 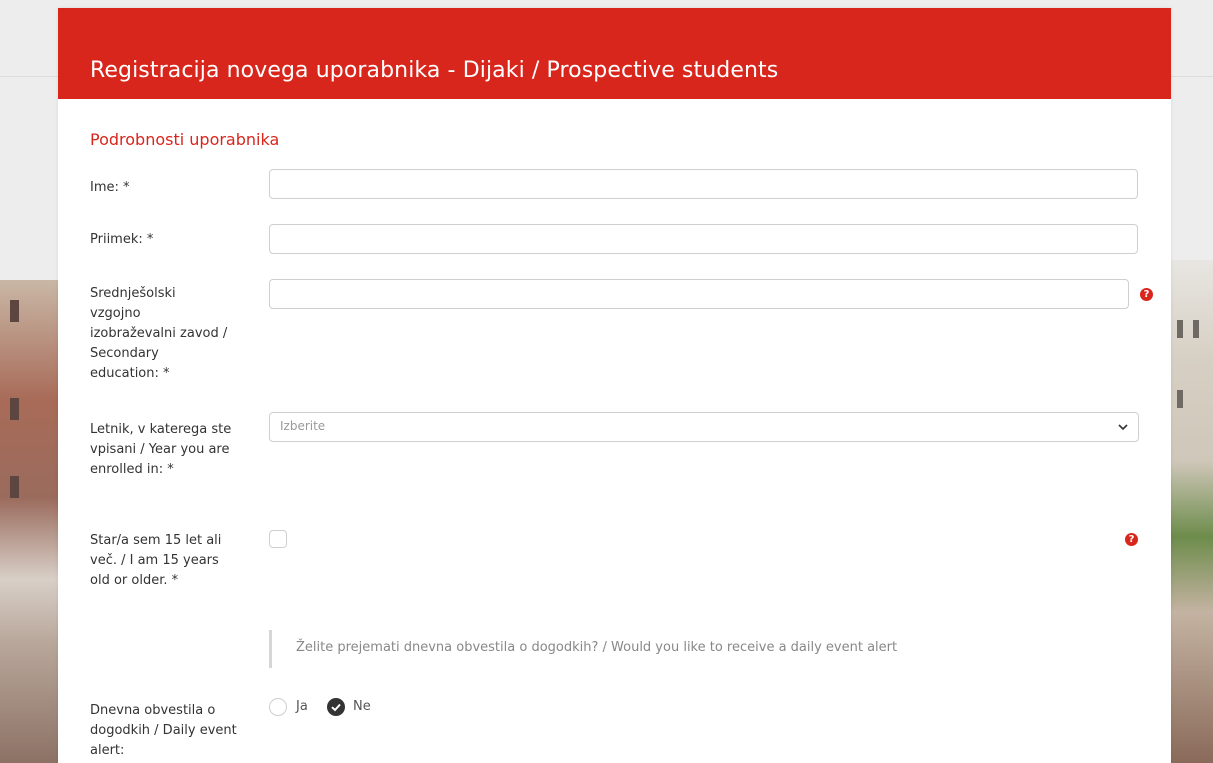 I want to click on year-select: Izberite, so click(x=704, y=427).